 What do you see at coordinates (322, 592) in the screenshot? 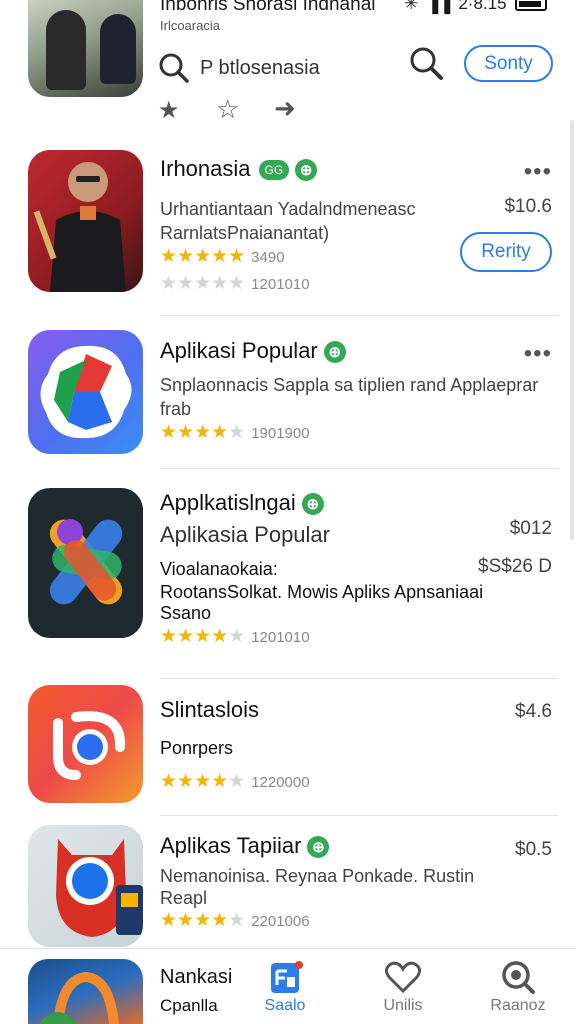
I see `app-description: RootansSolkat. Mowis Apliks Apnsaniaai` at bounding box center [322, 592].